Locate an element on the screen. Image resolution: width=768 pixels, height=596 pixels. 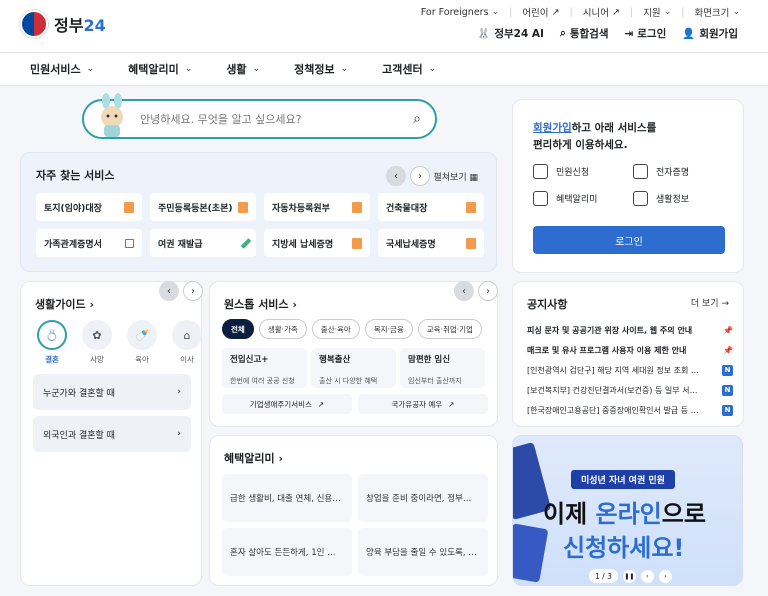
pin-icon: 📌 is located at coordinates (728, 330).